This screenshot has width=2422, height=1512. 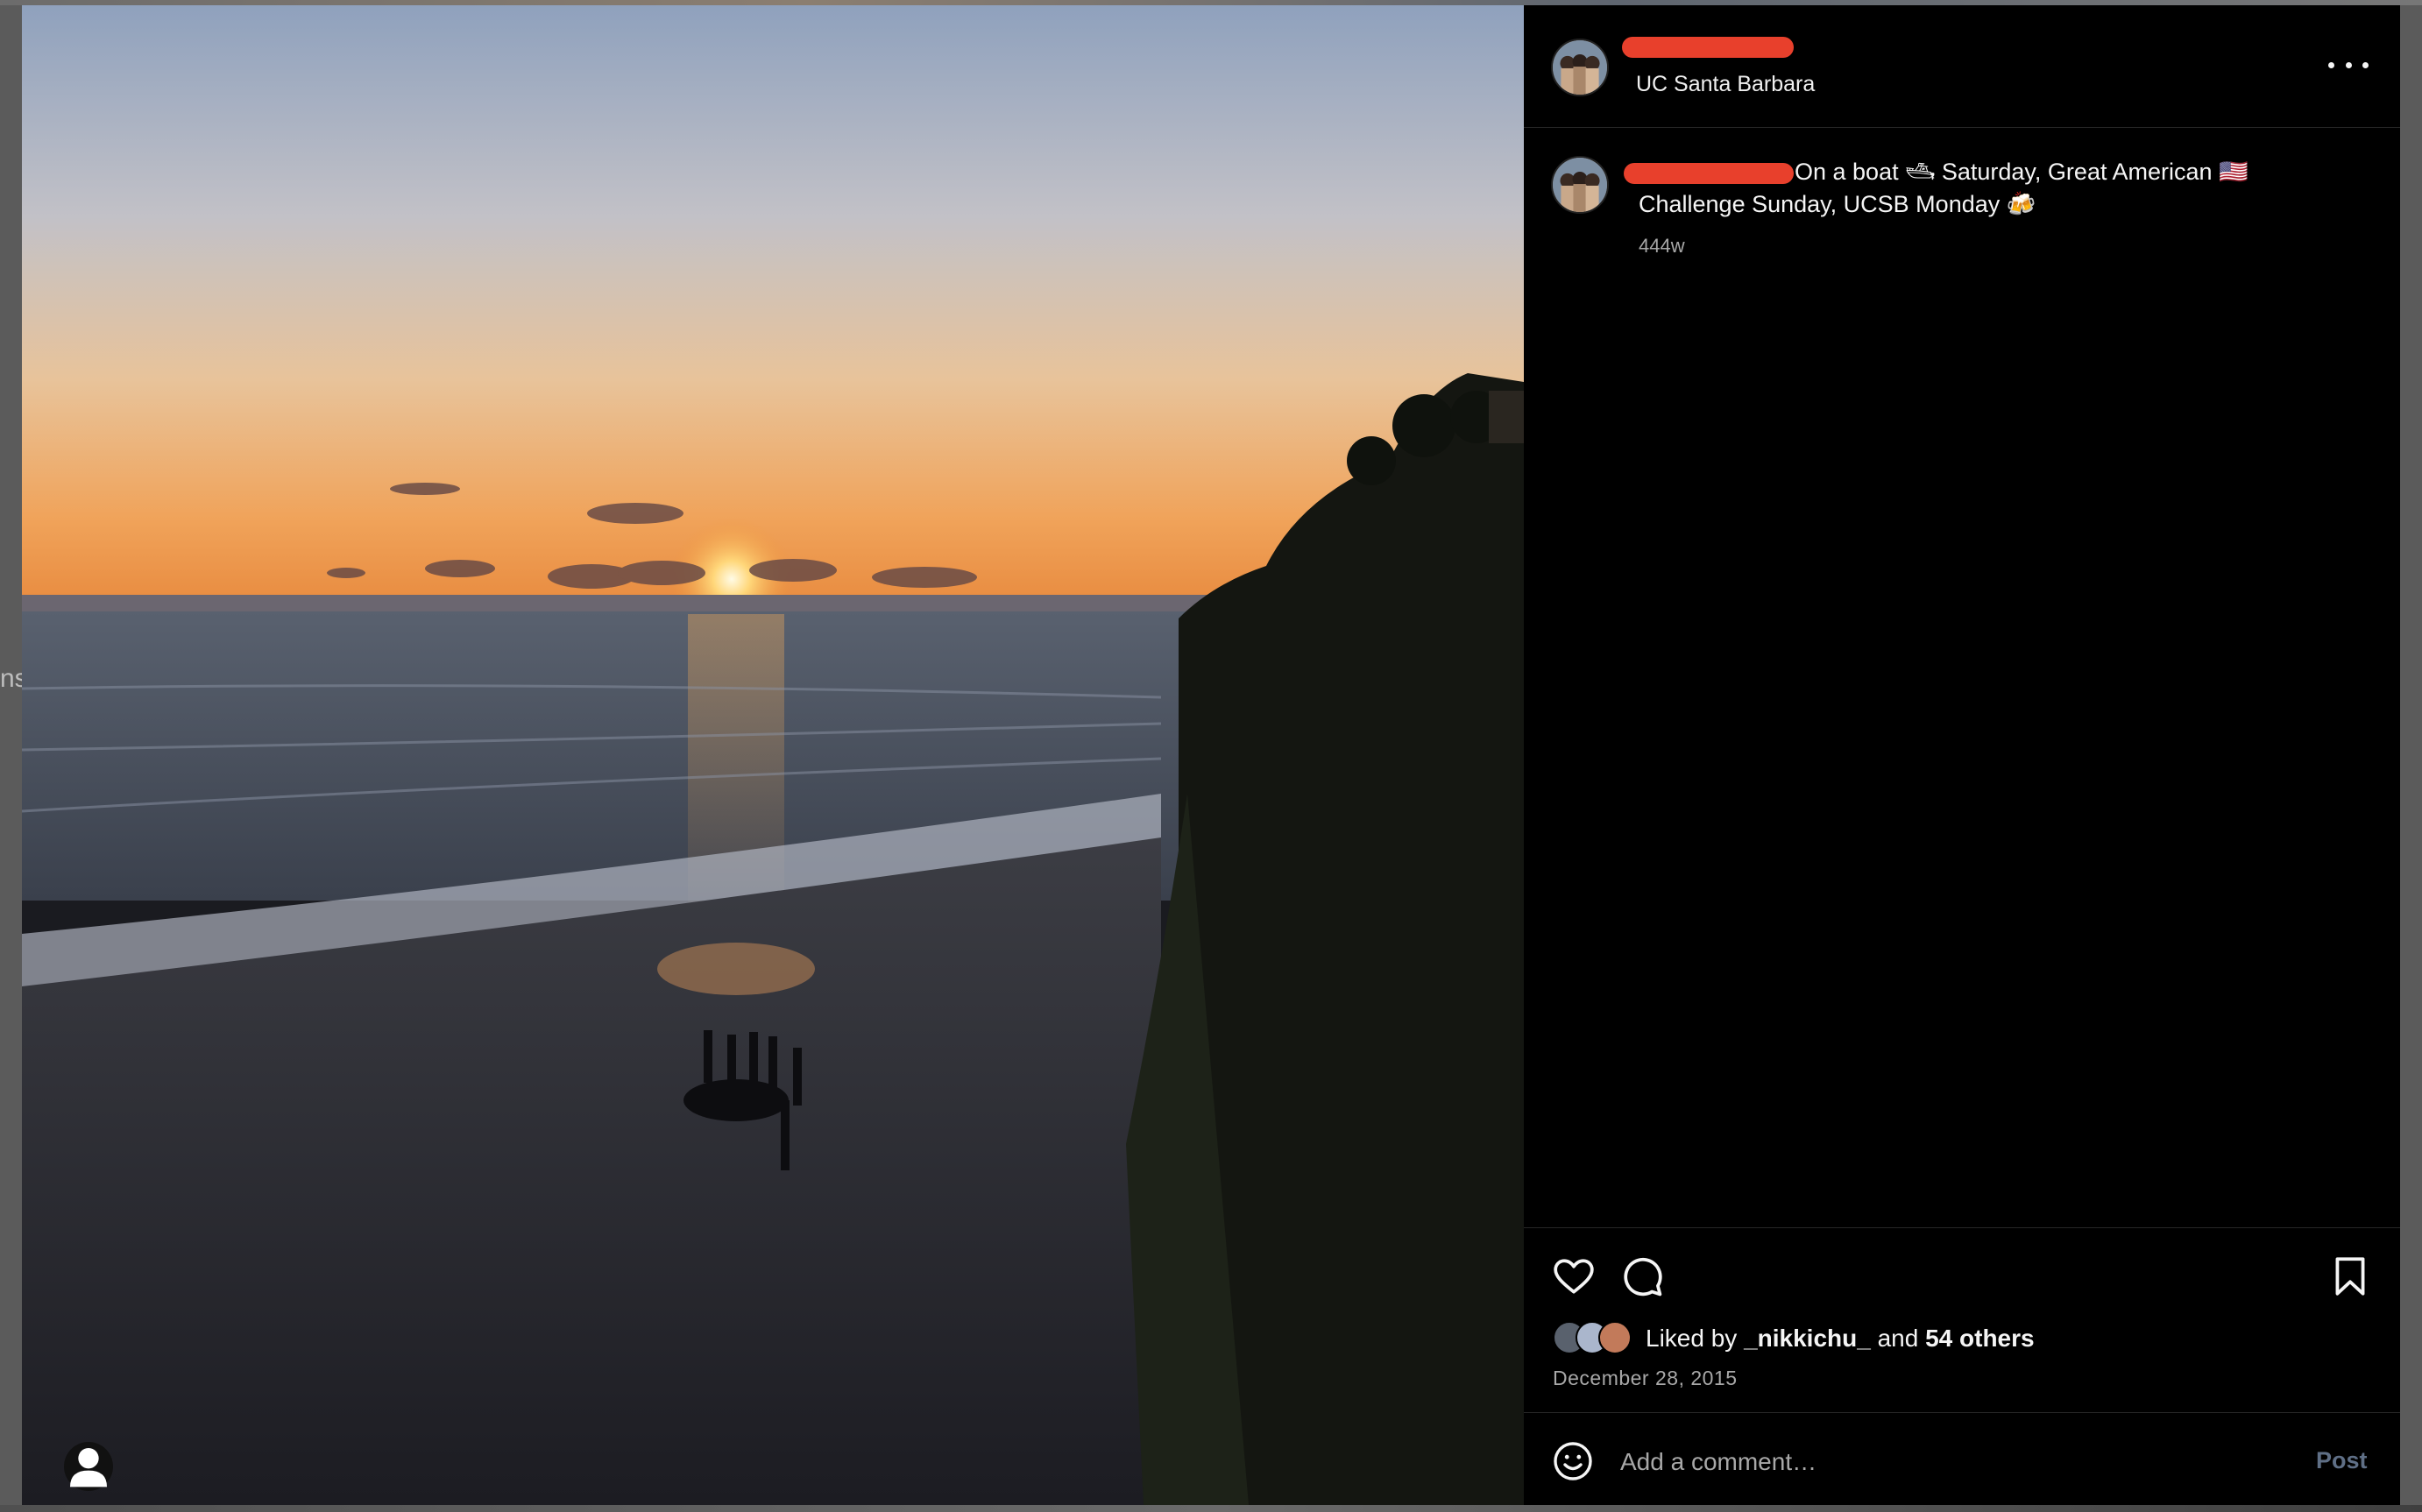 I want to click on caption-author-avatar, so click(x=1580, y=185).